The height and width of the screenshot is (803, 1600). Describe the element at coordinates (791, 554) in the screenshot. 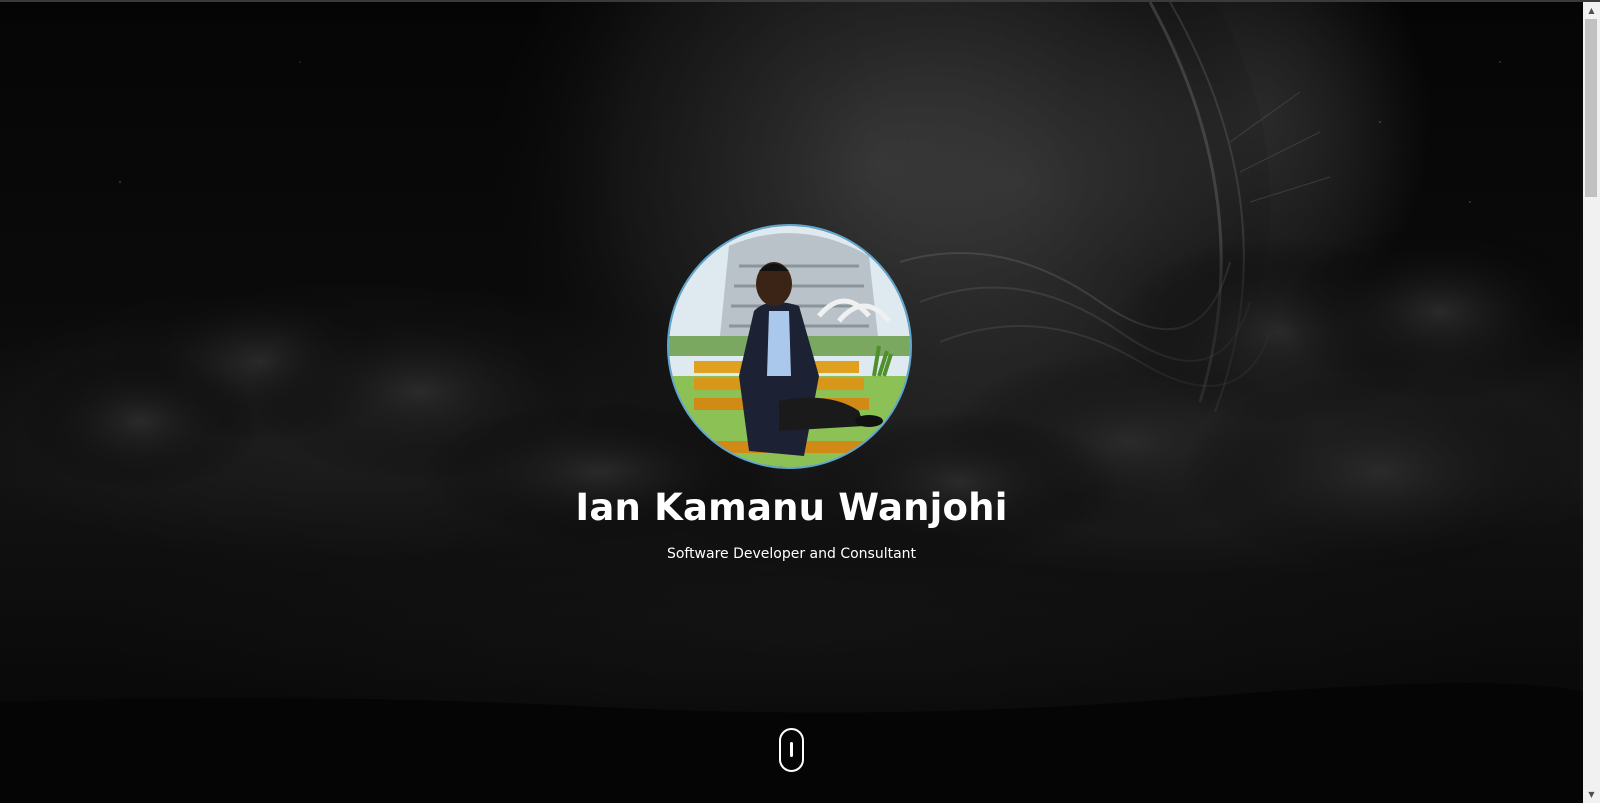

I see `hero-subtitle: Software Developer and Consultant` at that location.